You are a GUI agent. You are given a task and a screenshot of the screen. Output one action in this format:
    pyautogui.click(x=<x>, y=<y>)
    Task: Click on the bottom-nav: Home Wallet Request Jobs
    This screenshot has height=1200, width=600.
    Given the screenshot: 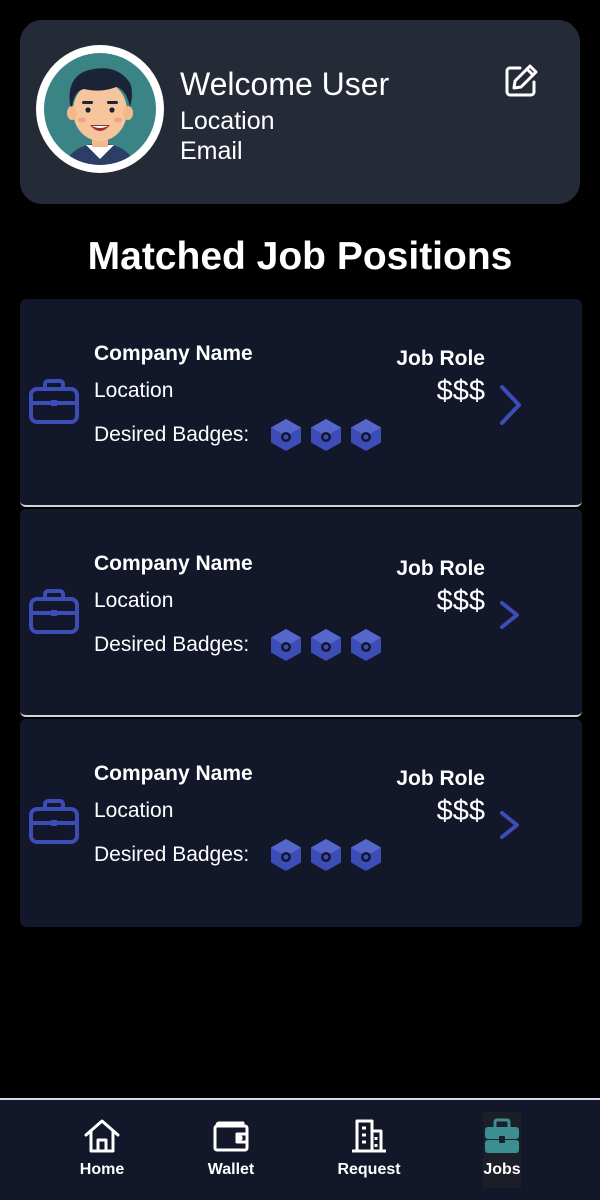 What is the action you would take?
    pyautogui.click(x=300, y=1149)
    